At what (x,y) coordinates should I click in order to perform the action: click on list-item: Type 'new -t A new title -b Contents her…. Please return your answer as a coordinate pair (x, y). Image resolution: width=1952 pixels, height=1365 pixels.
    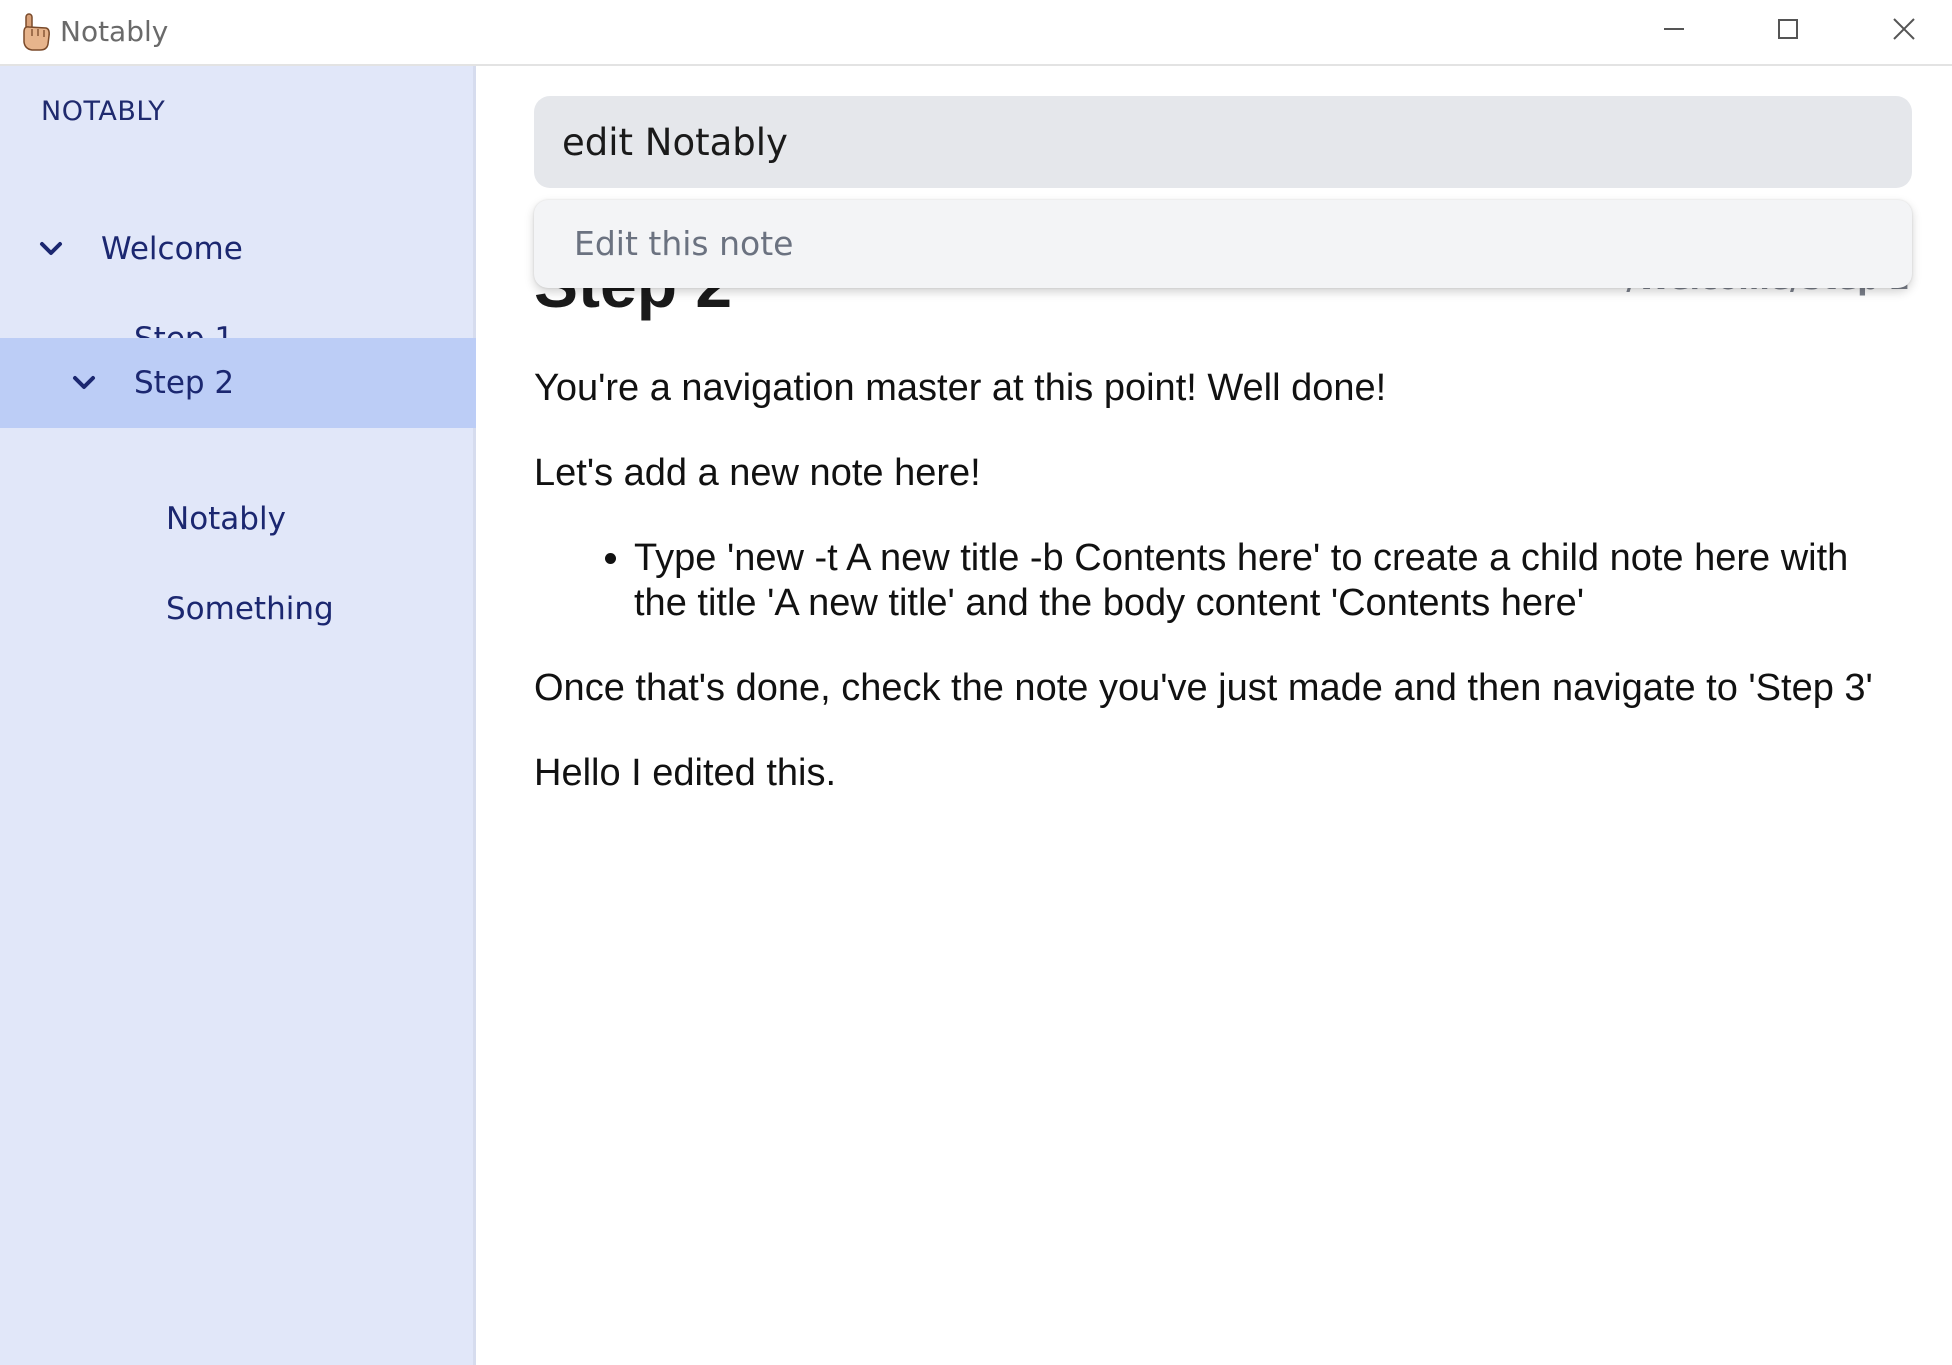
    Looking at the image, I should click on (1272, 581).